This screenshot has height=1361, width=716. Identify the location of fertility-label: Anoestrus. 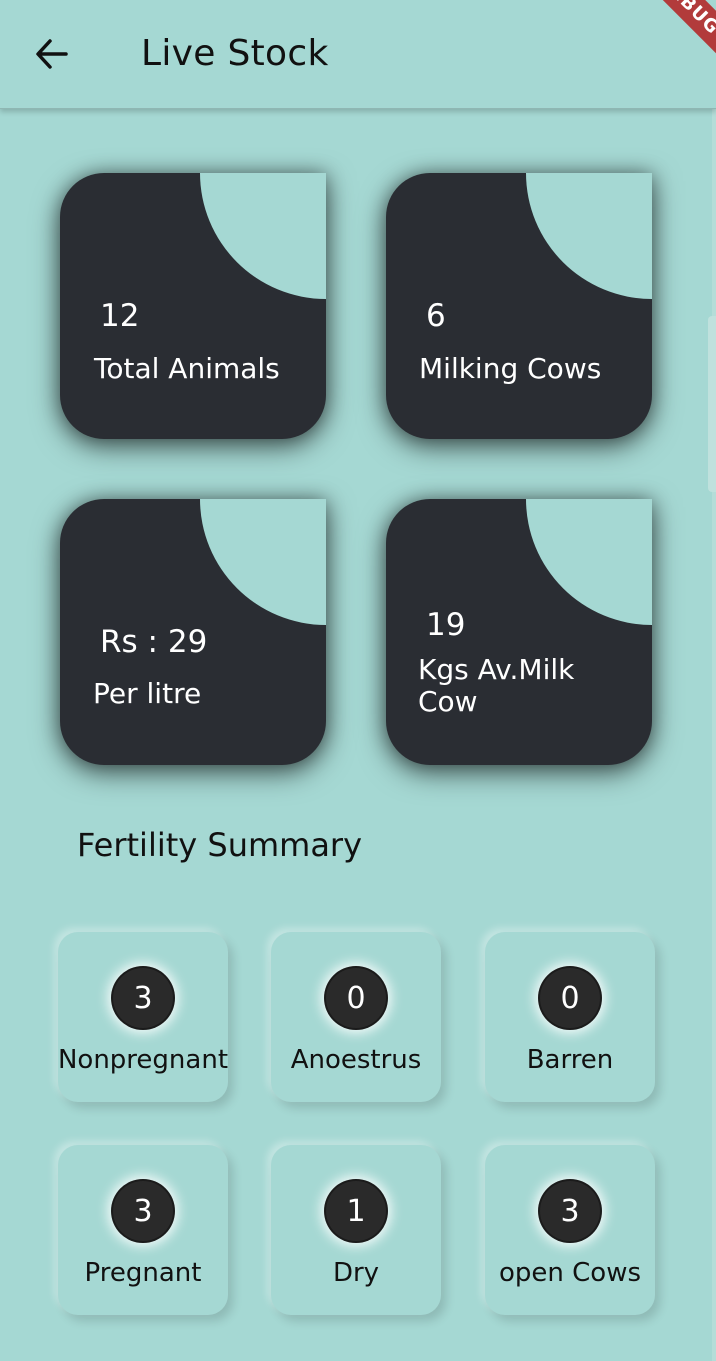
(356, 1060).